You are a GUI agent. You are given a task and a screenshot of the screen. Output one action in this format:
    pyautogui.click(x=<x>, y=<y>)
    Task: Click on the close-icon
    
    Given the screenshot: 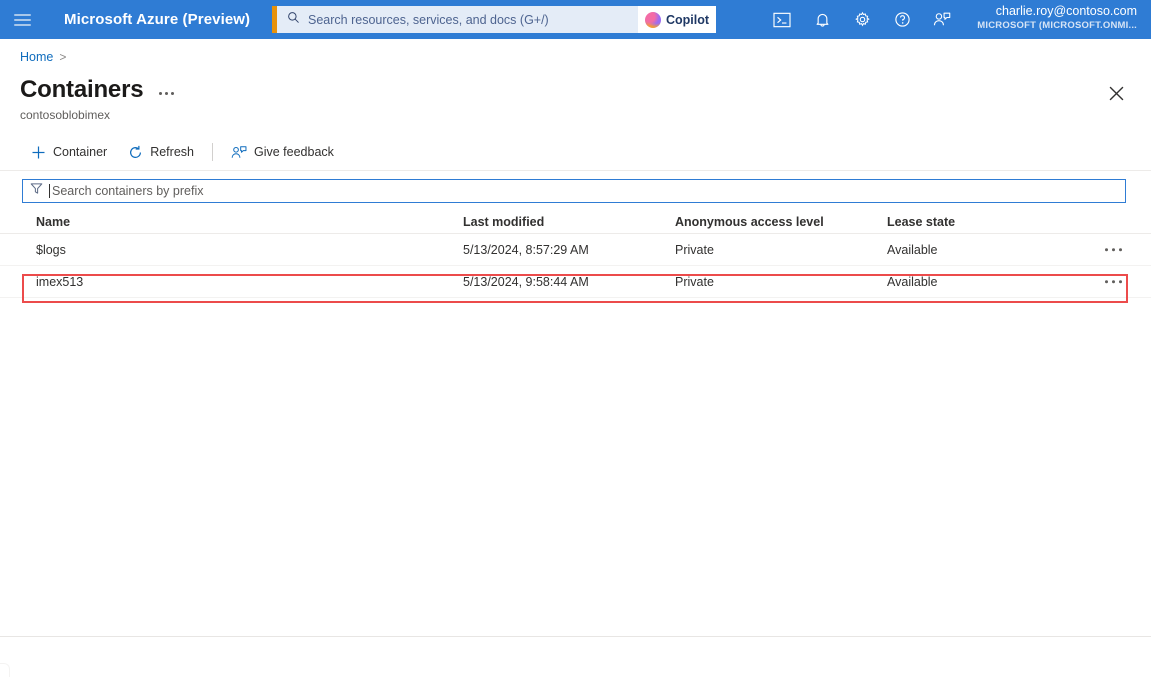 What is the action you would take?
    pyautogui.click(x=1116, y=93)
    